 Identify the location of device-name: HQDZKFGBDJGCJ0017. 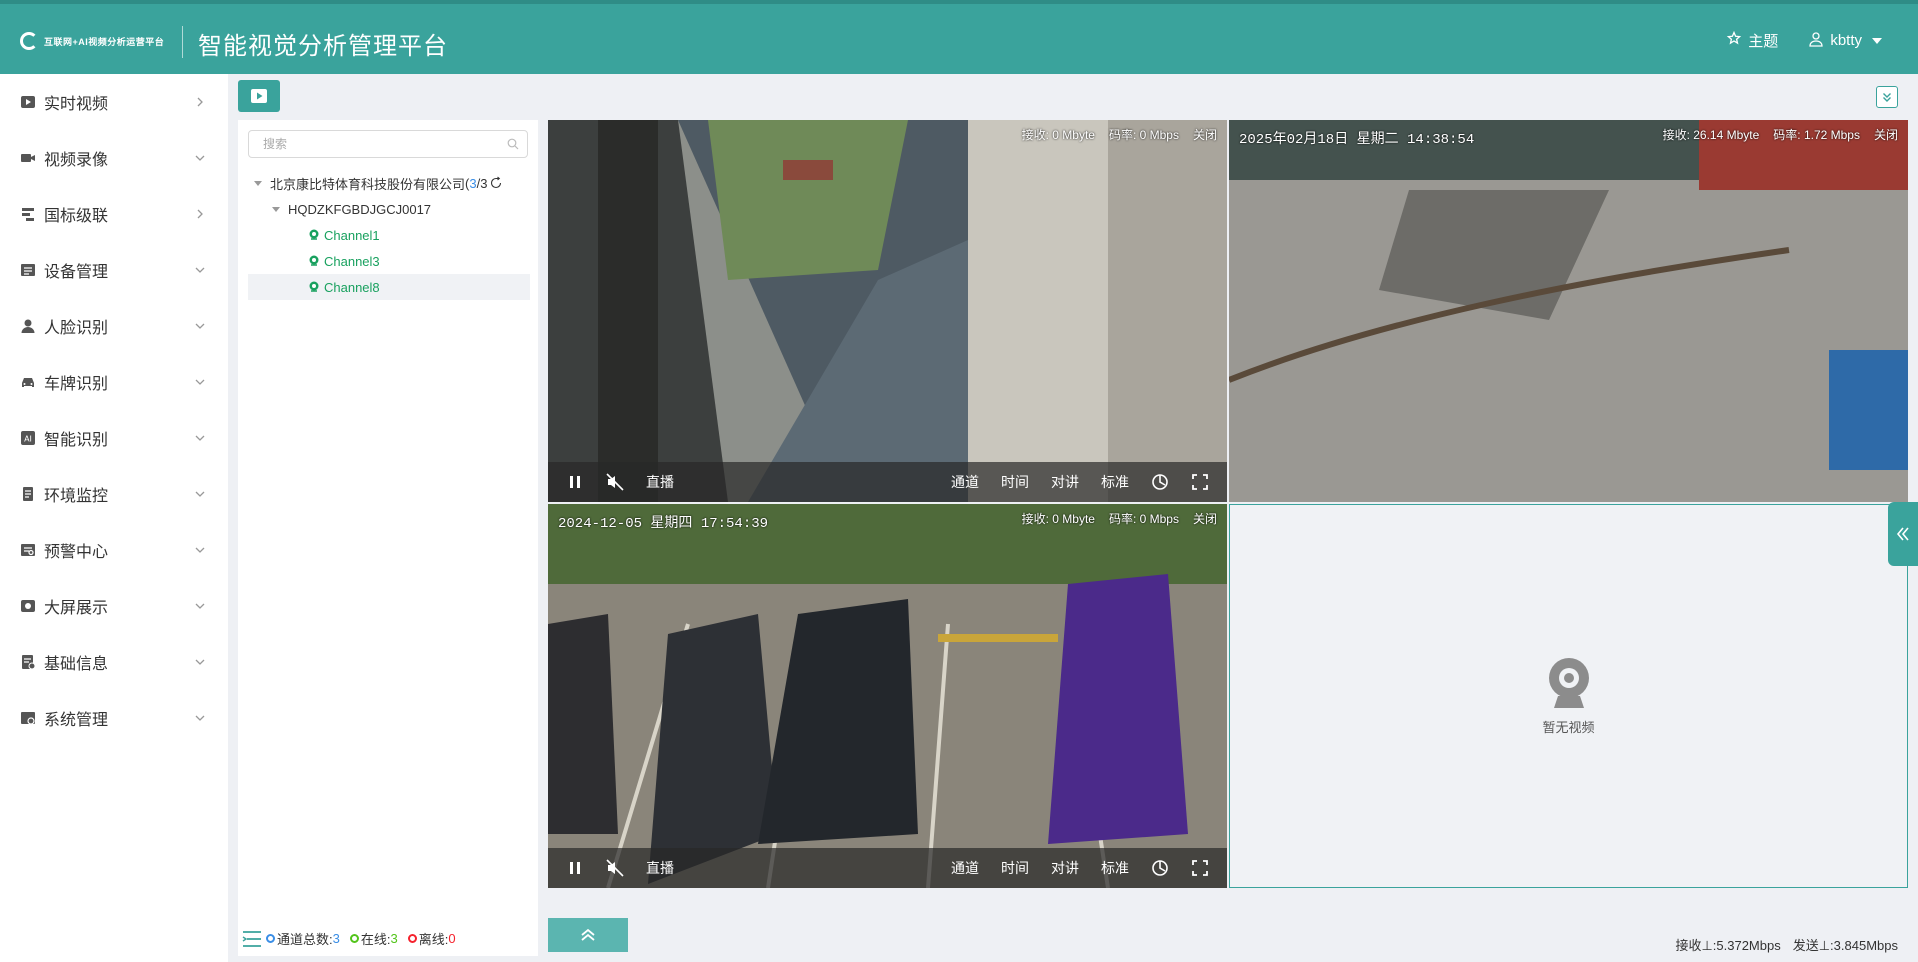
(360, 209).